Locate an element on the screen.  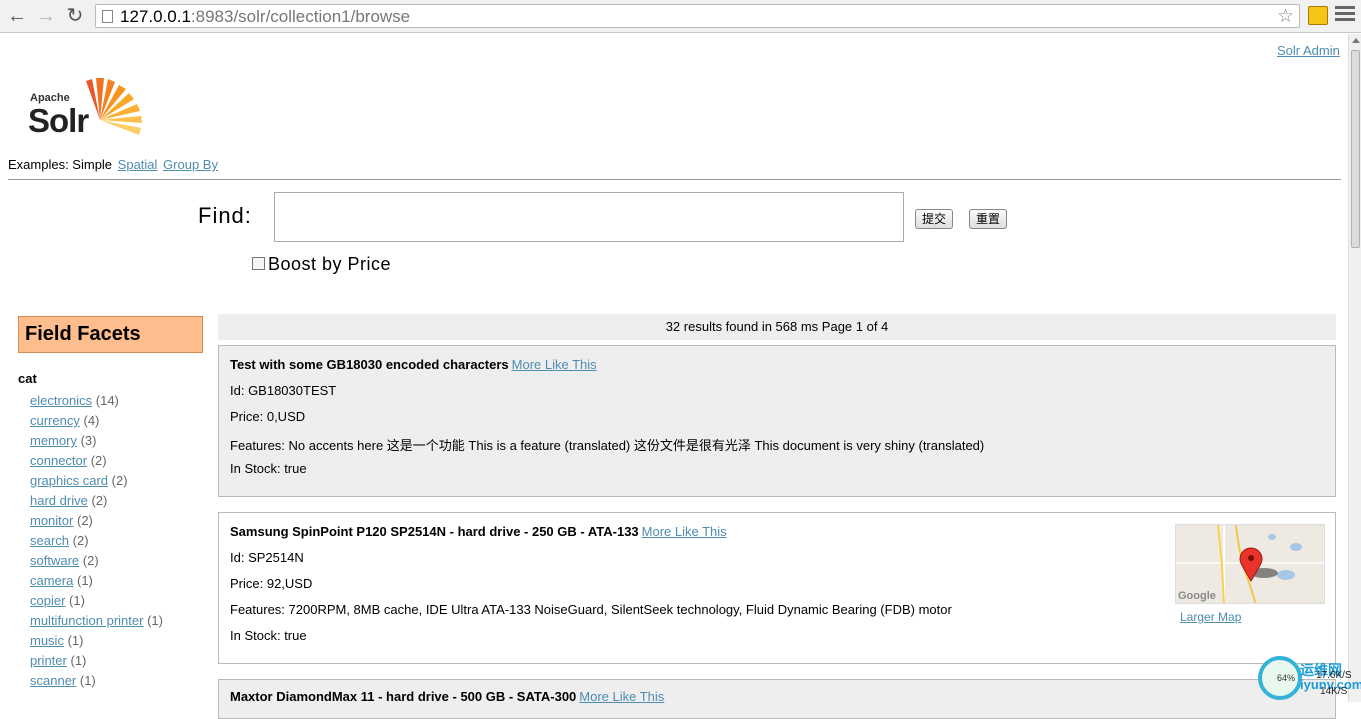
sunburst-icon is located at coordinates (114, 106).